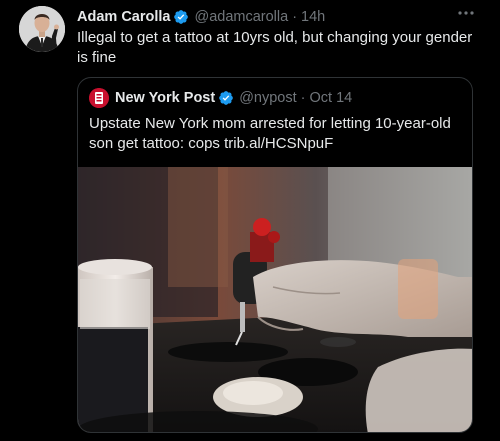  I want to click on nypost-logo-icon, so click(99, 98).